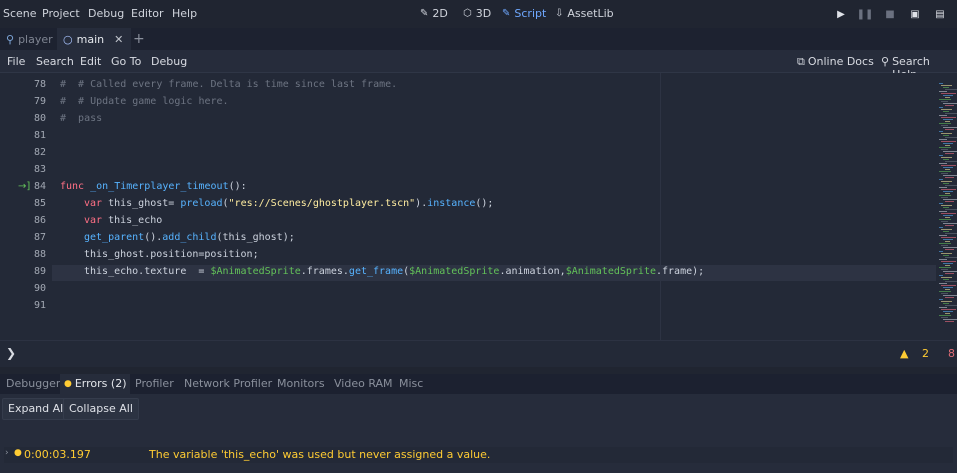 Image resolution: width=957 pixels, height=473 pixels. Describe the element at coordinates (801, 61) in the screenshot. I see `external-link-icon: ⧉` at that location.